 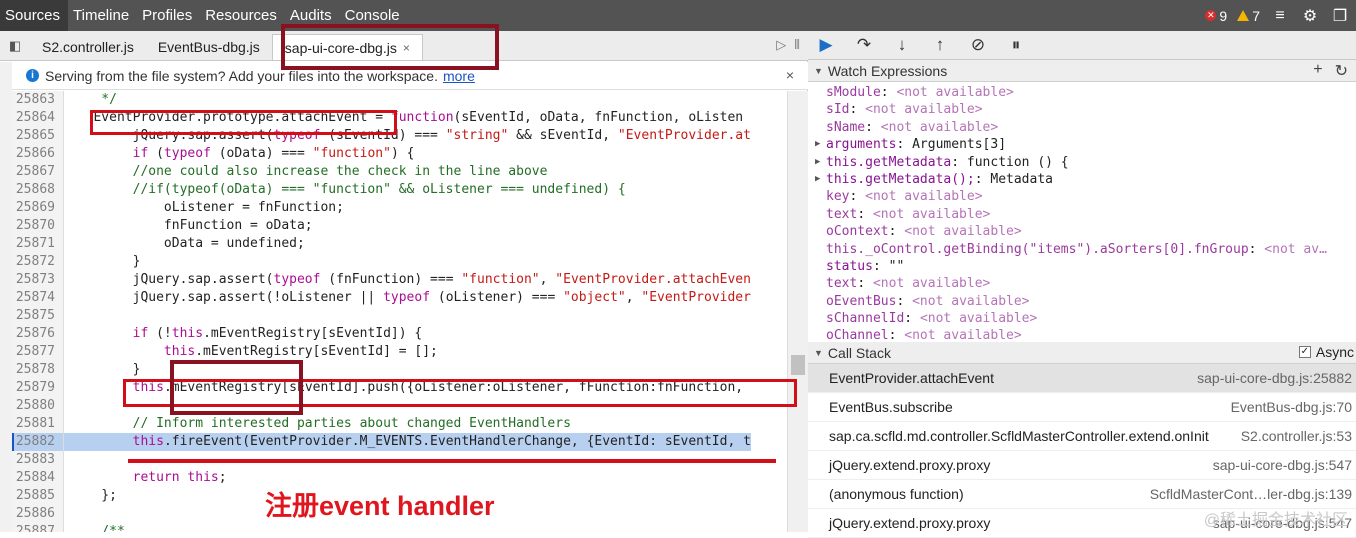 What do you see at coordinates (399, 244) in the screenshot?
I see `code-line: 25871 oData = undefined;` at bounding box center [399, 244].